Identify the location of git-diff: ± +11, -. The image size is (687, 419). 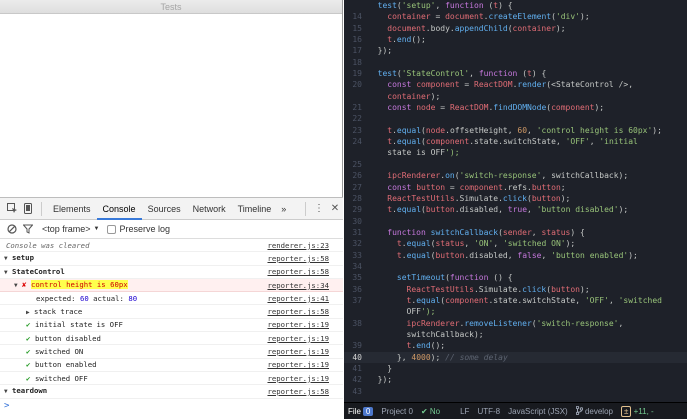
(637, 411).